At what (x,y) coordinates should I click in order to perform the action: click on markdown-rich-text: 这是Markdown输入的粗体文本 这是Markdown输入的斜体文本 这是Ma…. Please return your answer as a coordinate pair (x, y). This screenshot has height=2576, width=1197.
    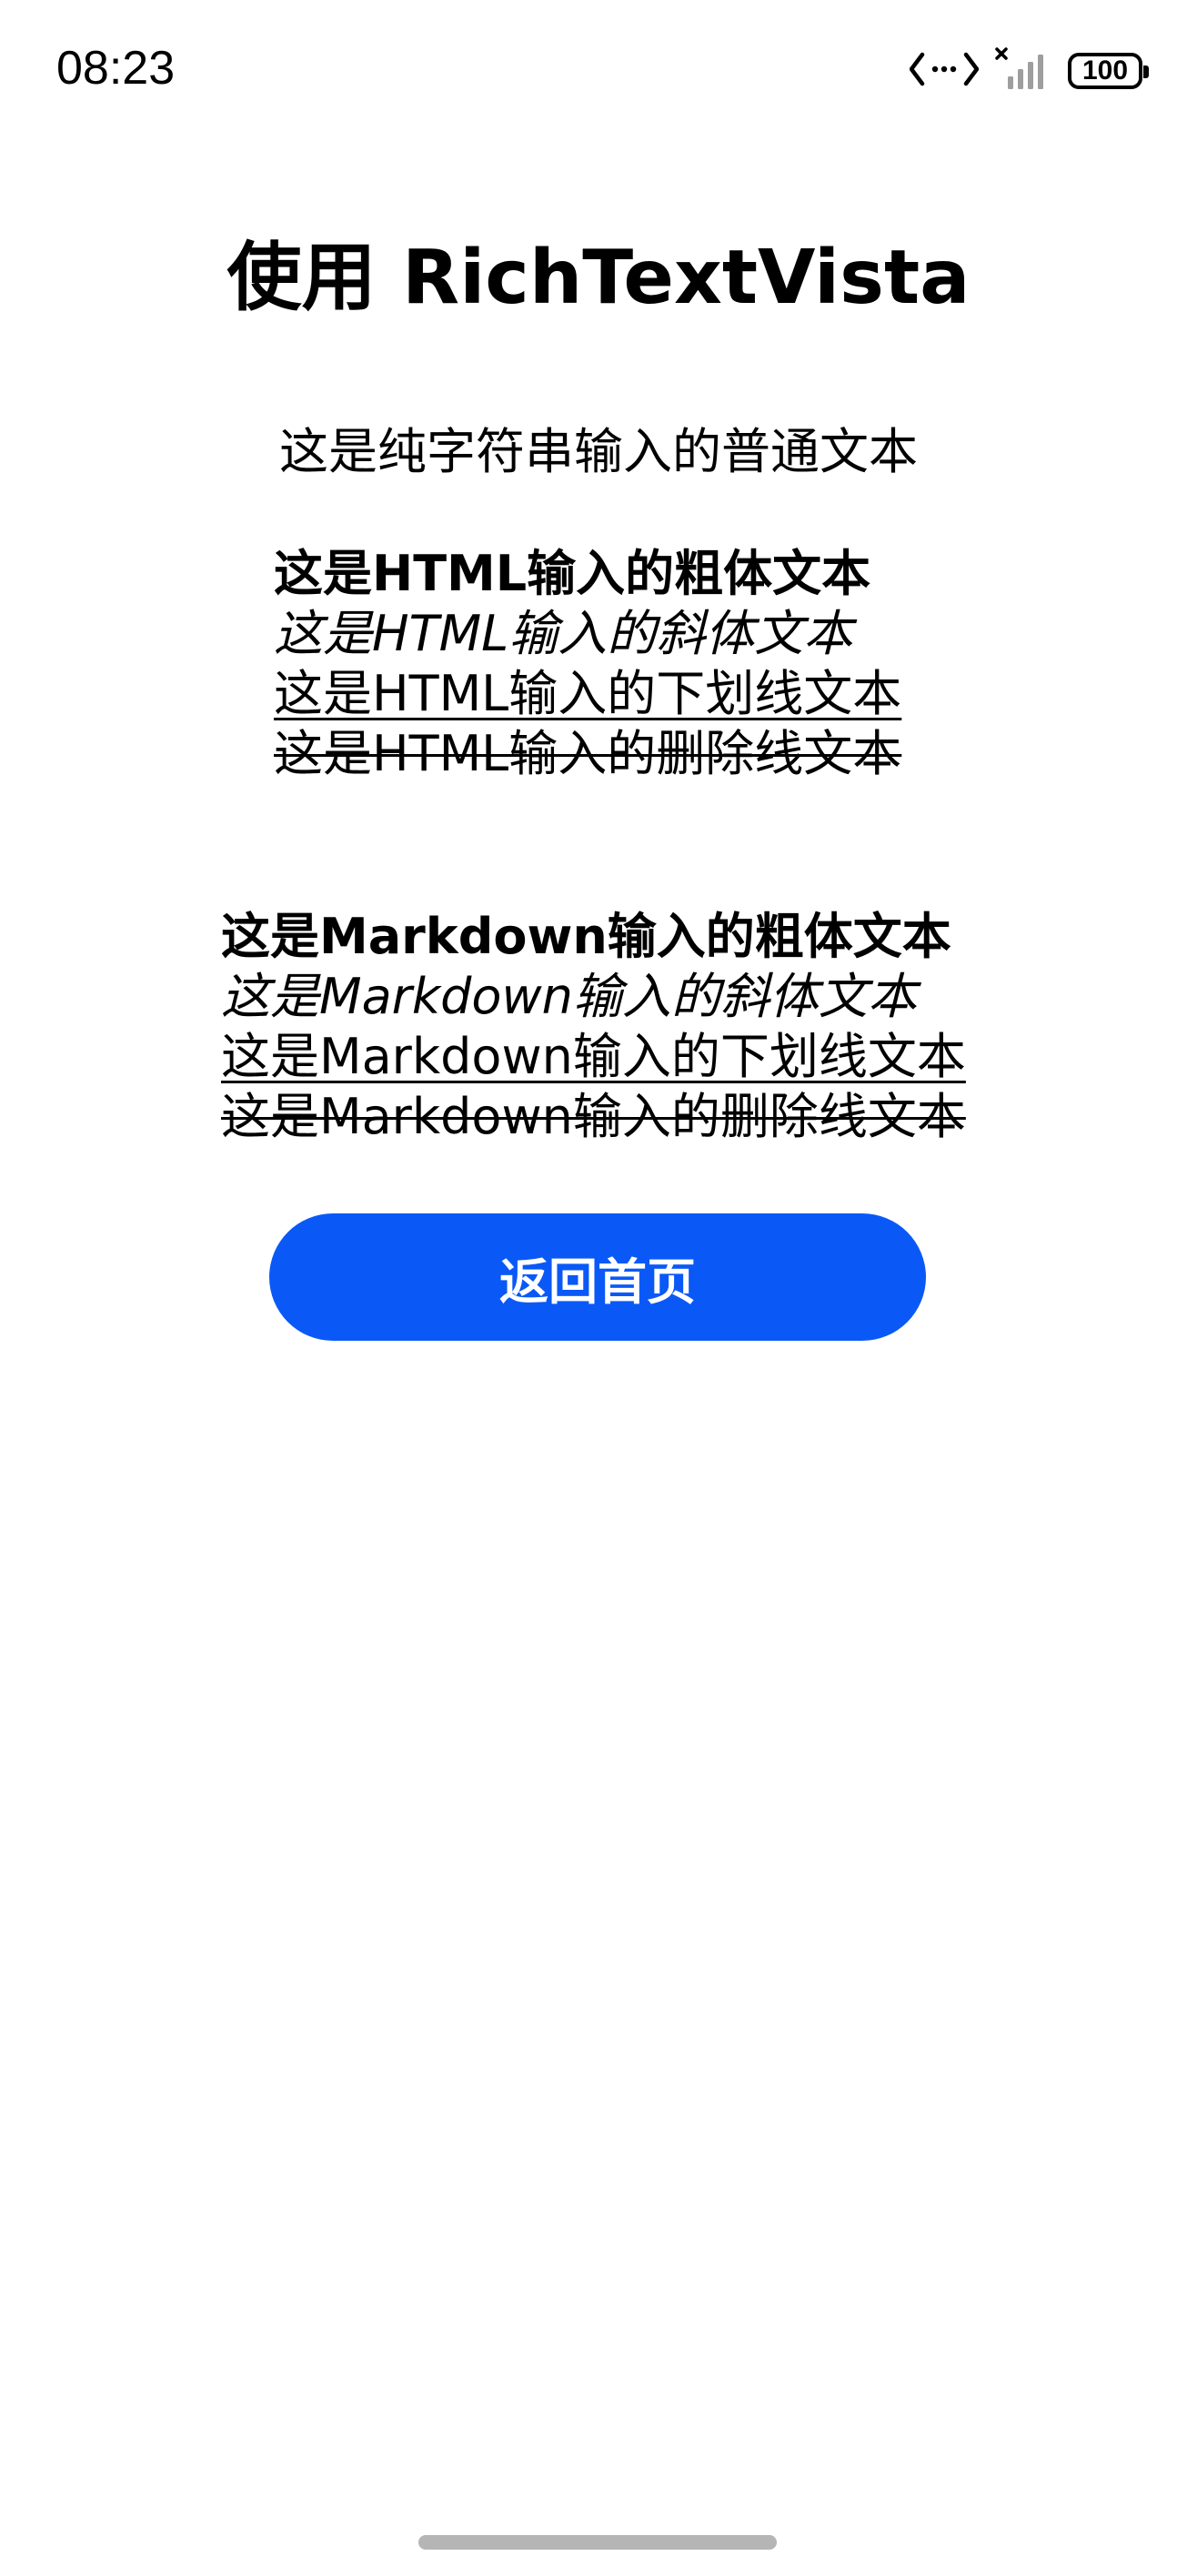
    Looking at the image, I should click on (593, 1027).